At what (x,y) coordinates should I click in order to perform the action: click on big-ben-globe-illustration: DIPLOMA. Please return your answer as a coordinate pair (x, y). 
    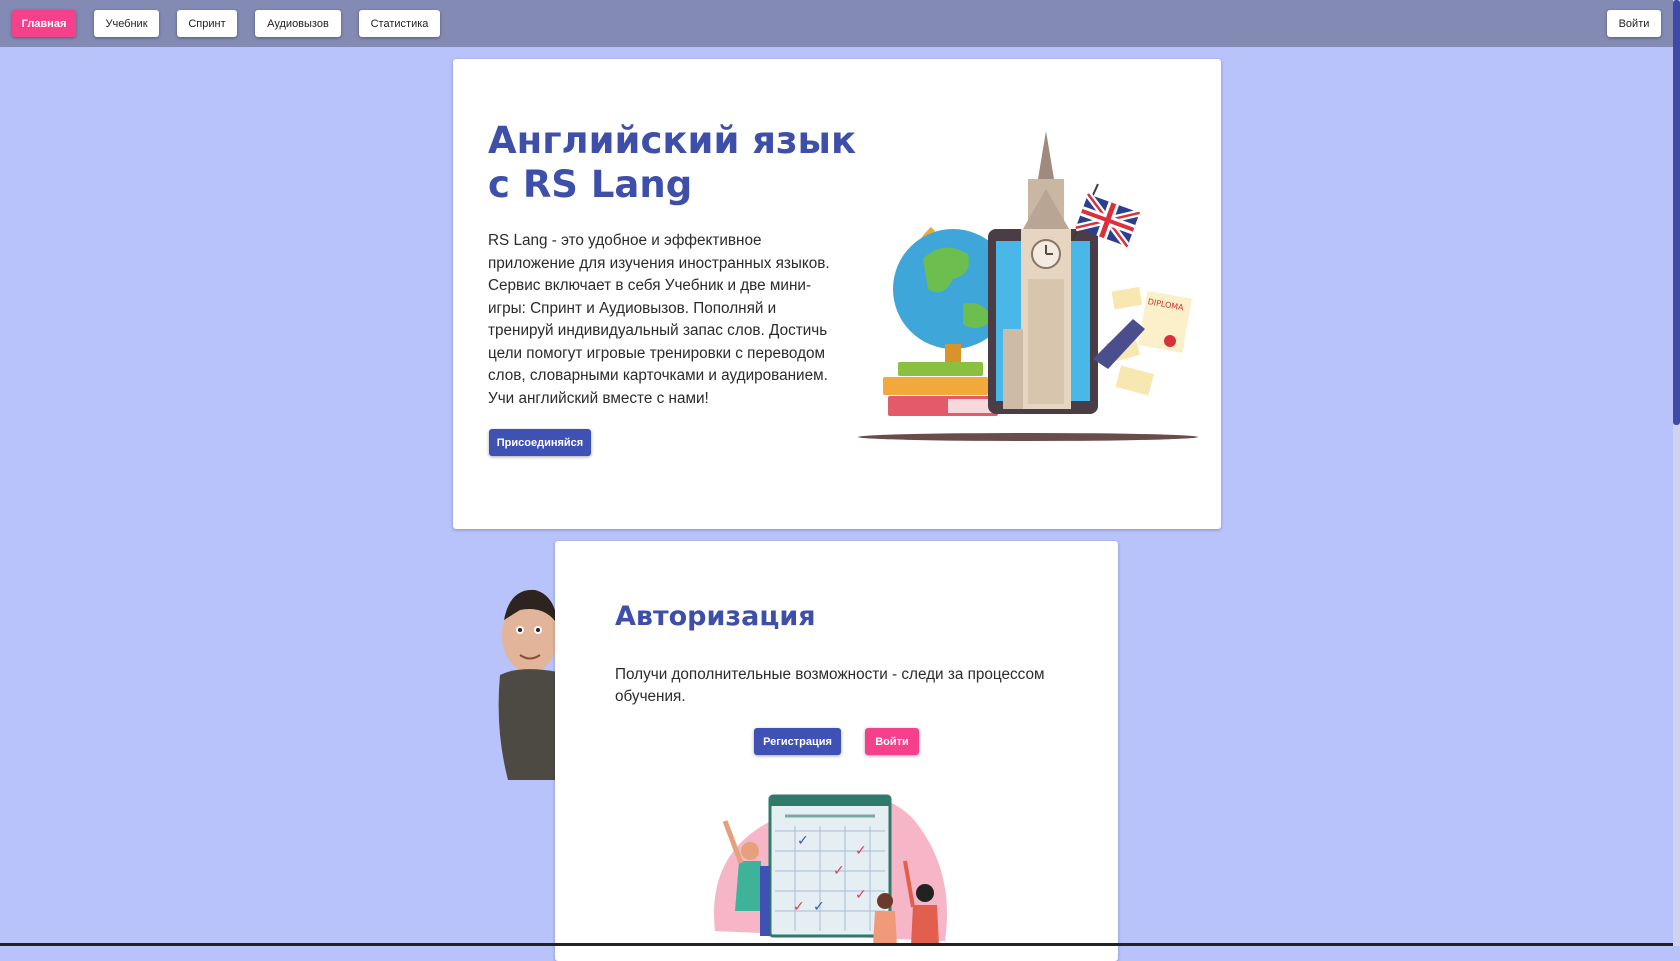
    Looking at the image, I should click on (1028, 286).